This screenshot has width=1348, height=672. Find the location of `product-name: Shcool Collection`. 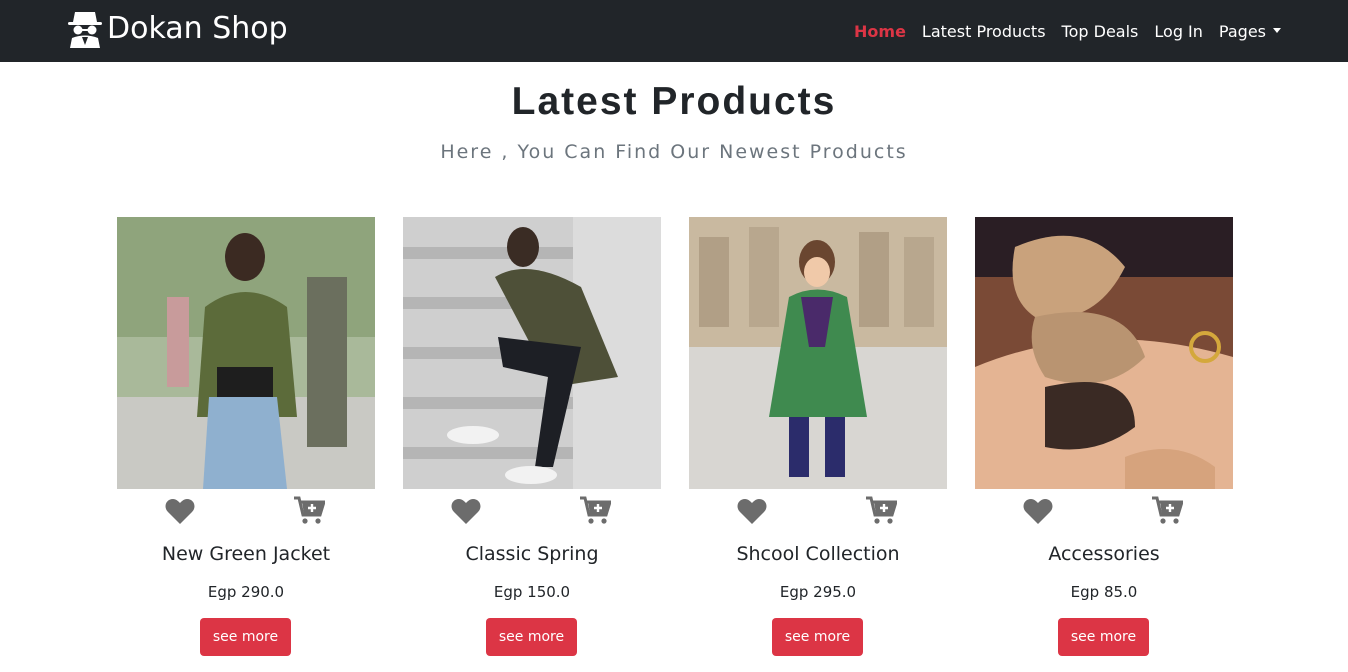

product-name: Shcool Collection is located at coordinates (818, 554).